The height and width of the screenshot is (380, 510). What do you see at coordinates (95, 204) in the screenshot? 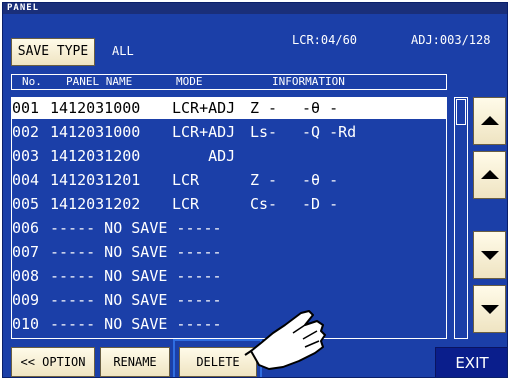
I see `panel-name: 1412031202` at bounding box center [95, 204].